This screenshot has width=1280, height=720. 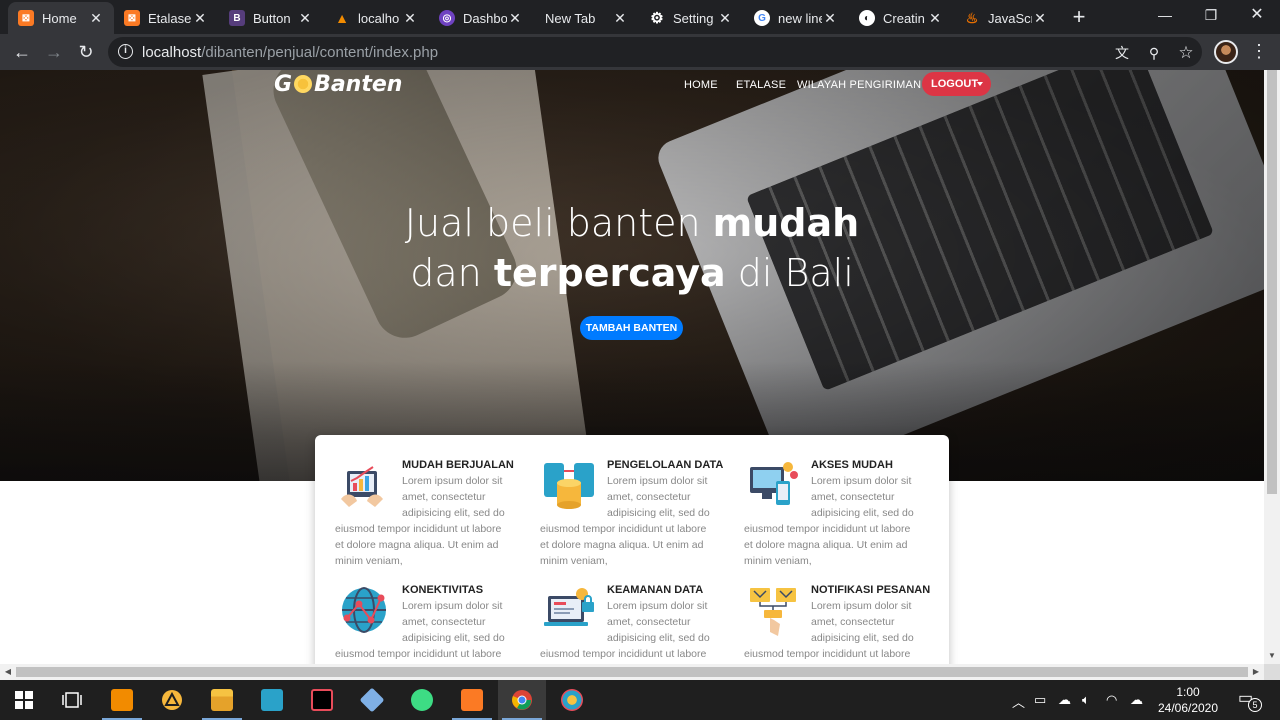 I want to click on mail-icon: 3, so click(x=395, y=700).